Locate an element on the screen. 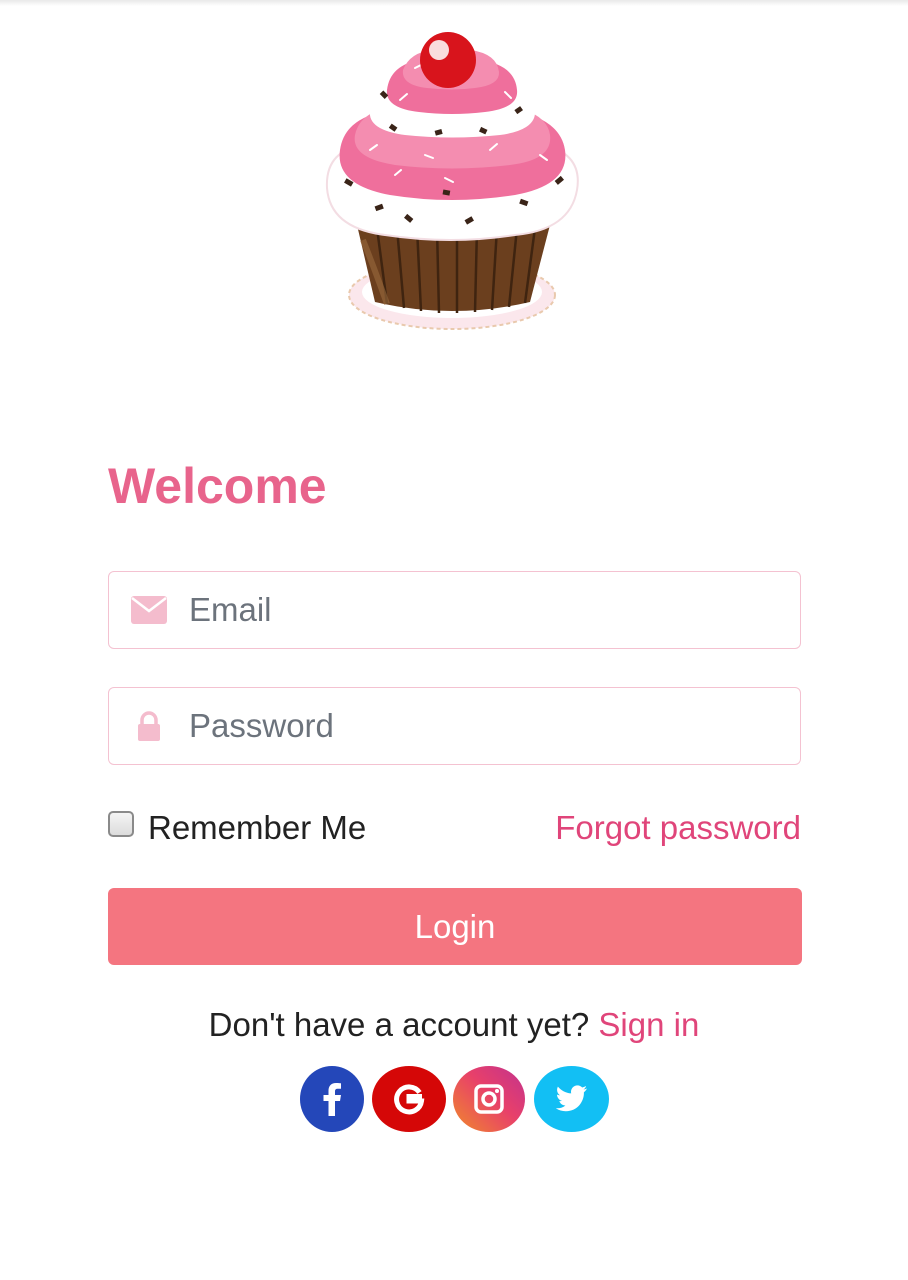 The width and height of the screenshot is (908, 1280). sign-in-link: Sign in is located at coordinates (648, 1024).